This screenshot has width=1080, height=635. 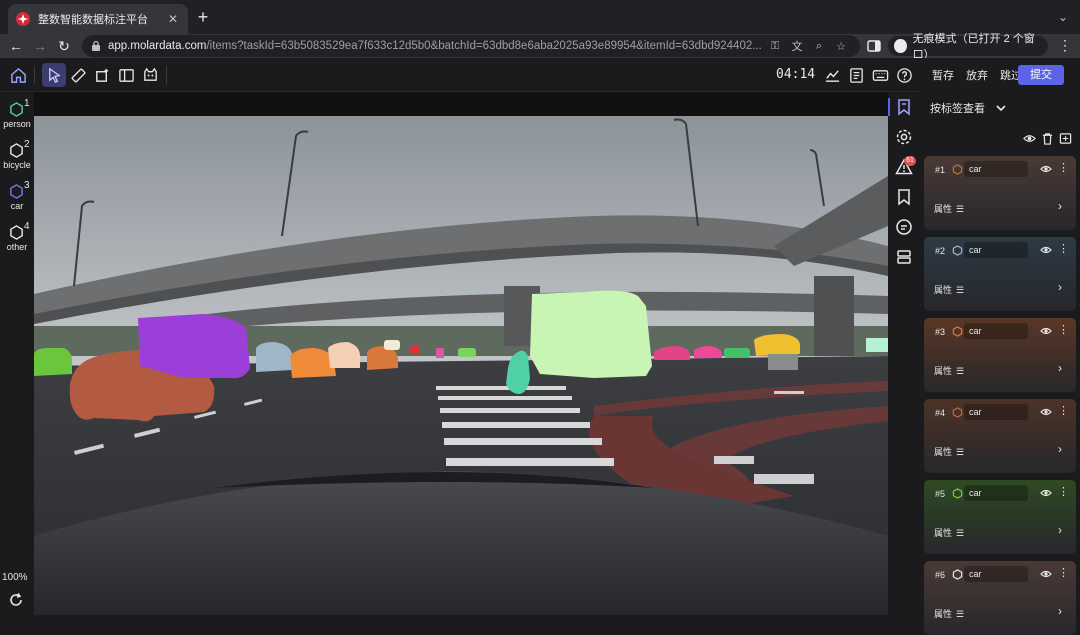 I want to click on visibility-all-eye-icon, so click(x=1029, y=139).